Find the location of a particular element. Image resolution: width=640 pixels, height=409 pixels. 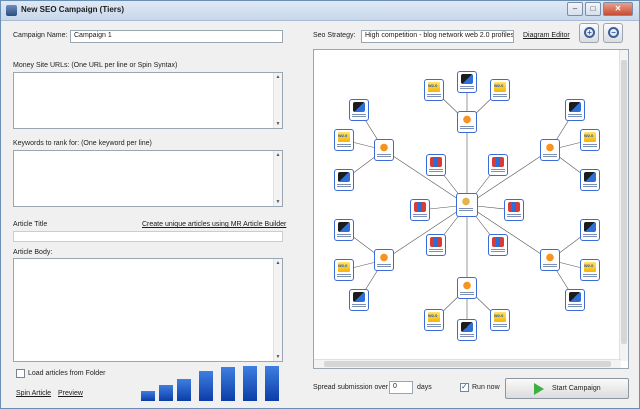

money-urls-scrollbar: ▲ ▼ is located at coordinates (277, 100).